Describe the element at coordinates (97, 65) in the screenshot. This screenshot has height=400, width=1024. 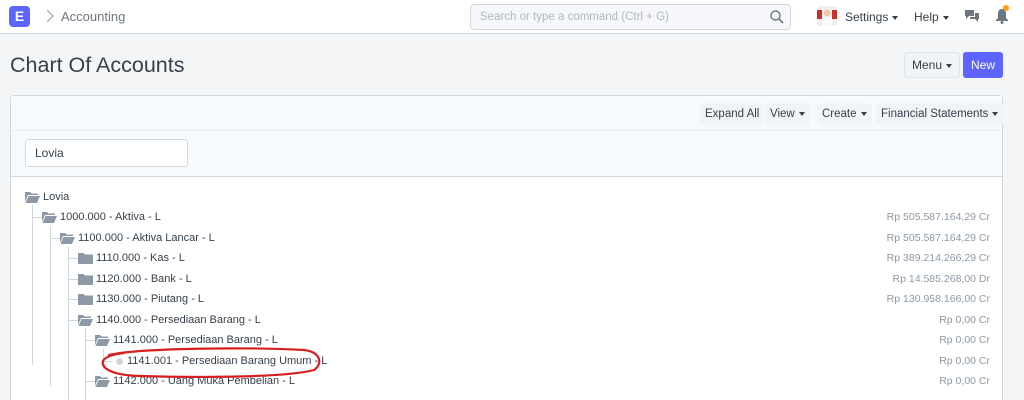
I see `page-title: Chart Of Accounts` at that location.